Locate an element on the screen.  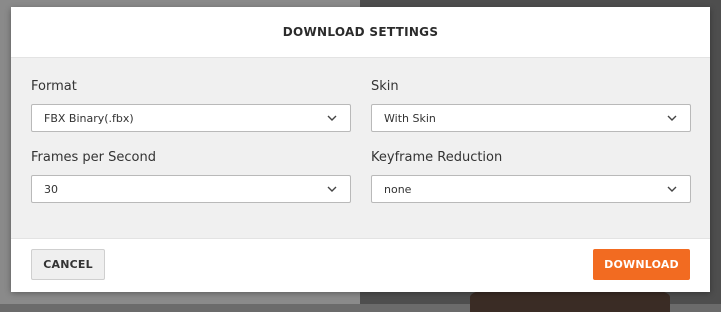
keyframe-reduction-select-value: none is located at coordinates (398, 189).